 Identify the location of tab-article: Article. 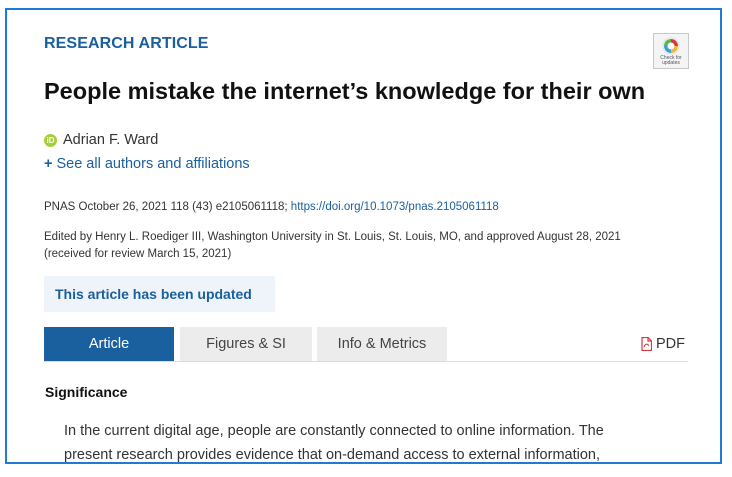
(109, 344).